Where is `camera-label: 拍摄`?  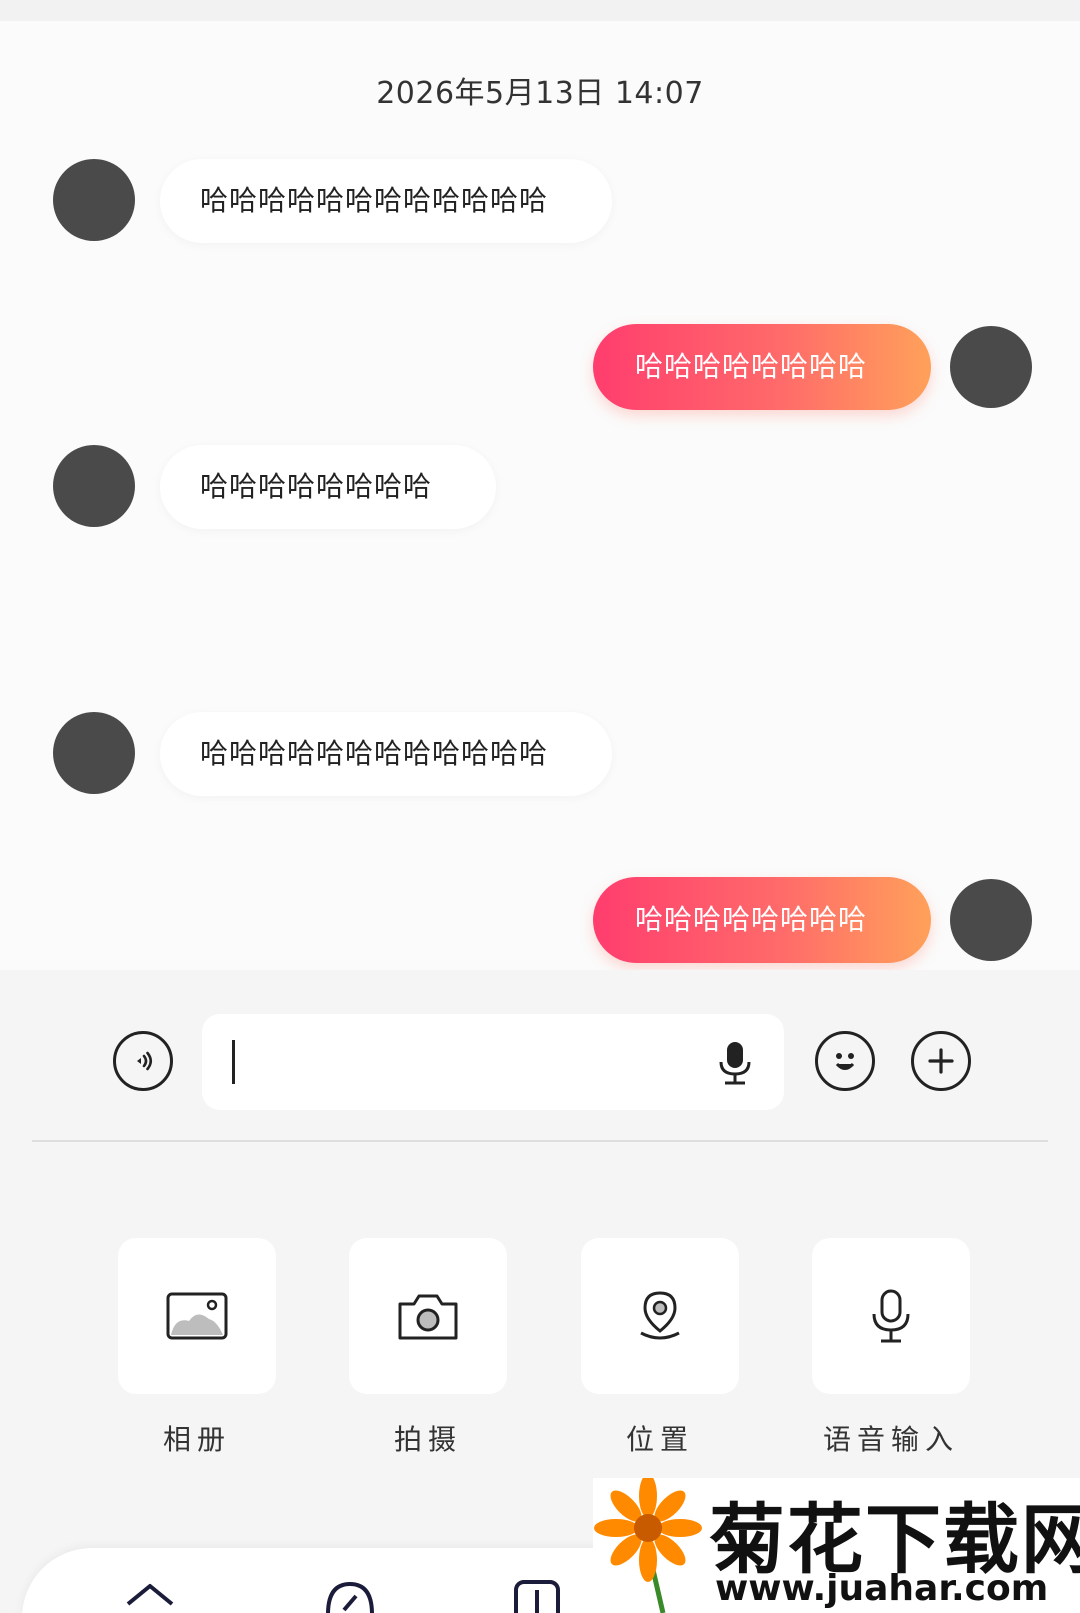
camera-label: 拍摄 is located at coordinates (427, 1439).